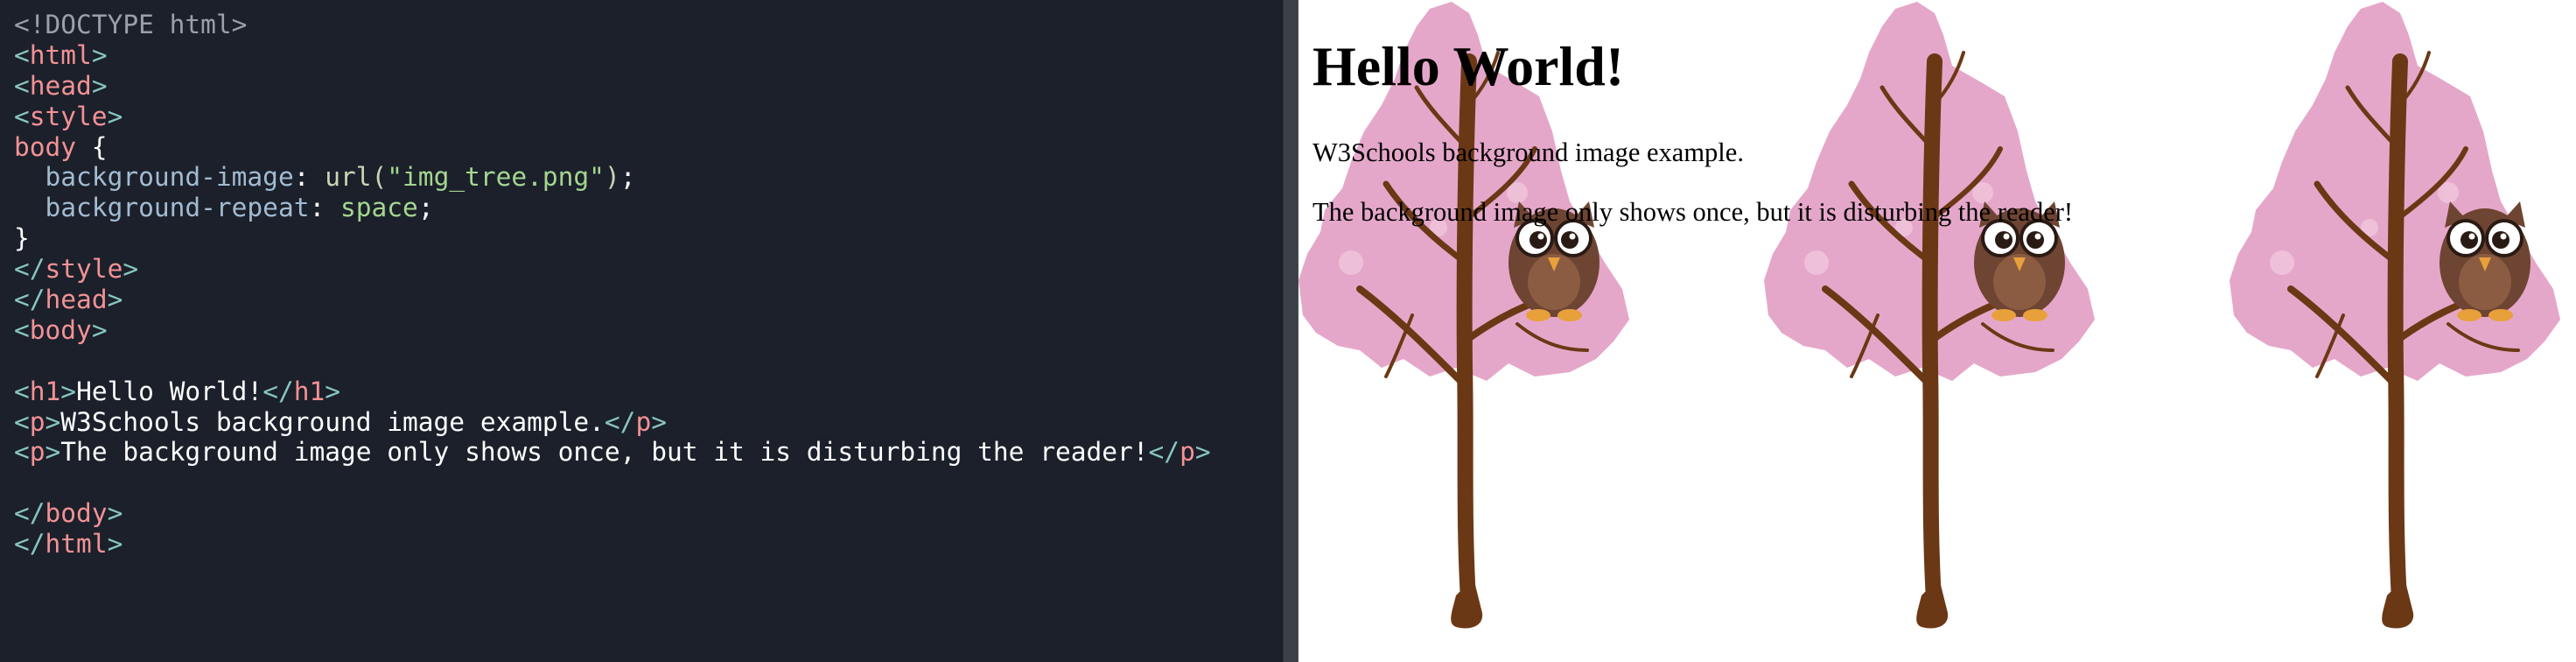 Image resolution: width=2576 pixels, height=662 pixels. Describe the element at coordinates (356, 178) in the screenshot. I see `code-token: url(` at that location.